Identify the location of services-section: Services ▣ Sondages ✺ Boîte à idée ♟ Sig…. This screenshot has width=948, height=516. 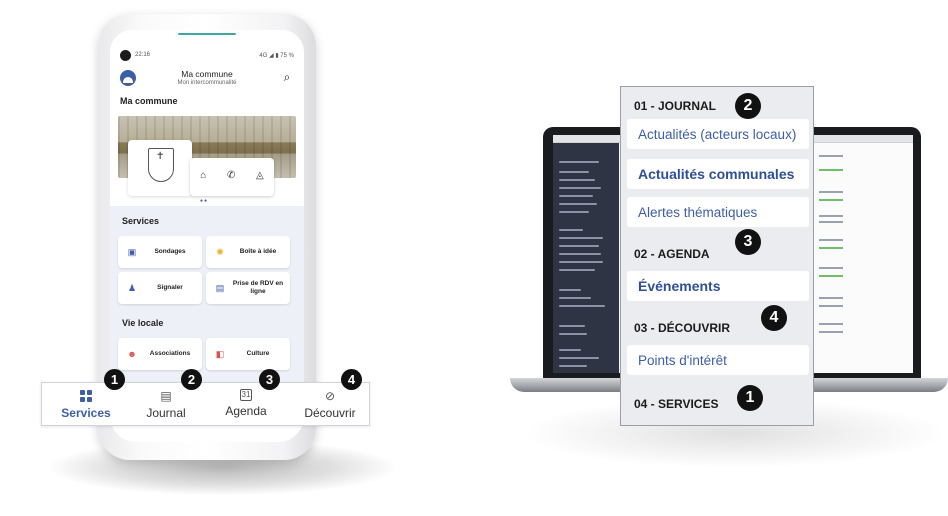
(207, 294).